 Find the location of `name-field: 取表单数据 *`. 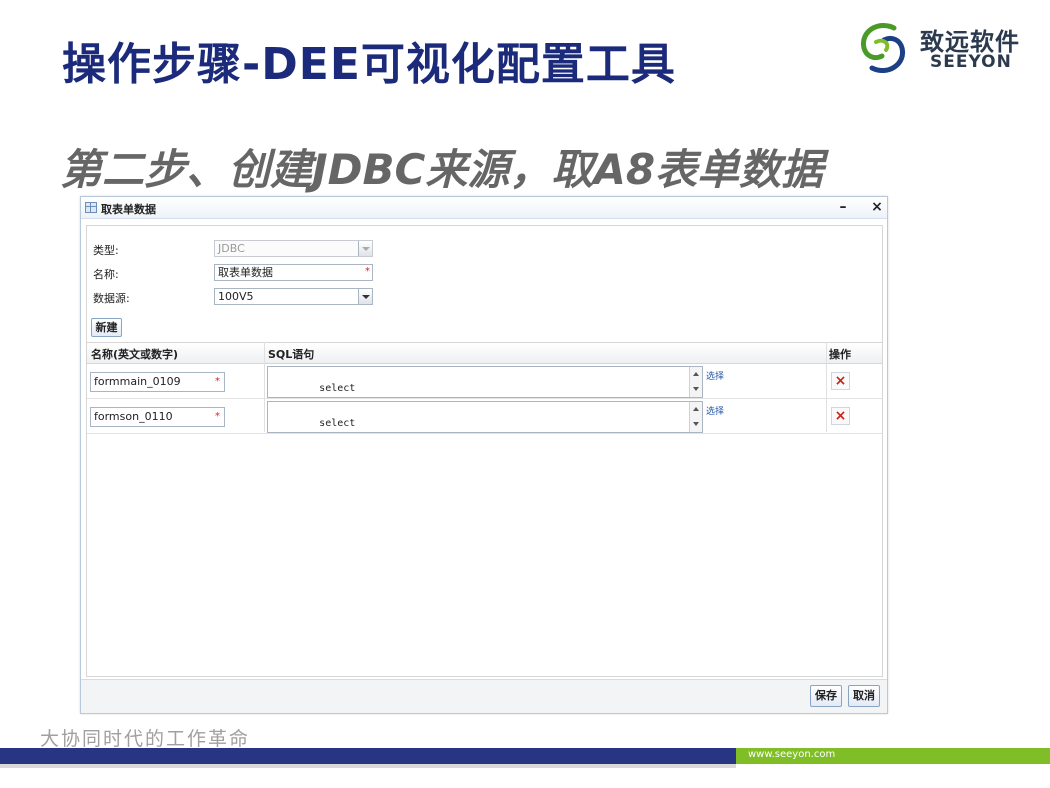

name-field: 取表单数据 * is located at coordinates (293, 272).